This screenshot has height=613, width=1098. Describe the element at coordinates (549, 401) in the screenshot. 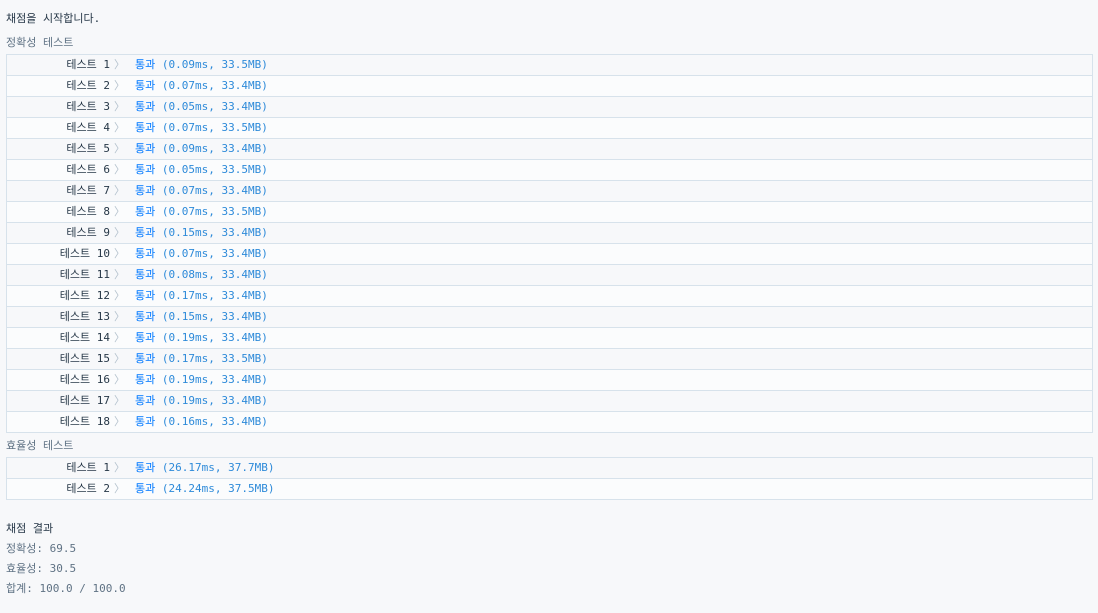

I see `test-row: 테스트 17 〉 통과 (0.19ms, 33.4MB)` at that location.